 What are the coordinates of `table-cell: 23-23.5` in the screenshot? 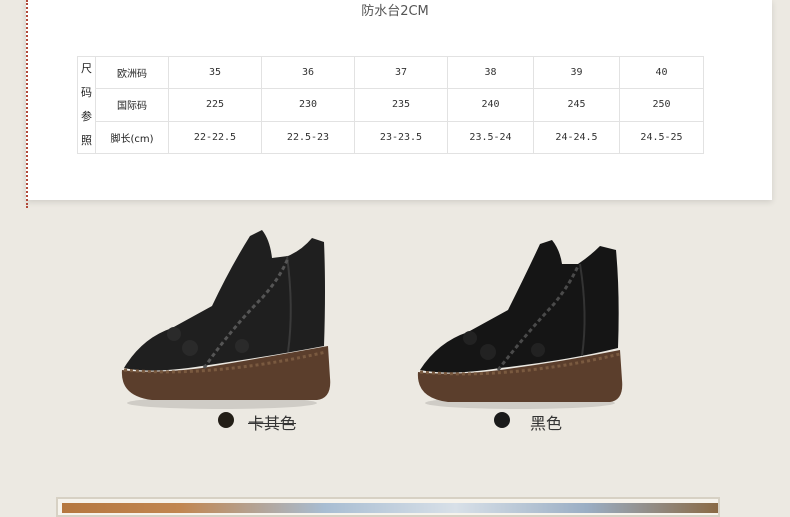 It's located at (401, 137).